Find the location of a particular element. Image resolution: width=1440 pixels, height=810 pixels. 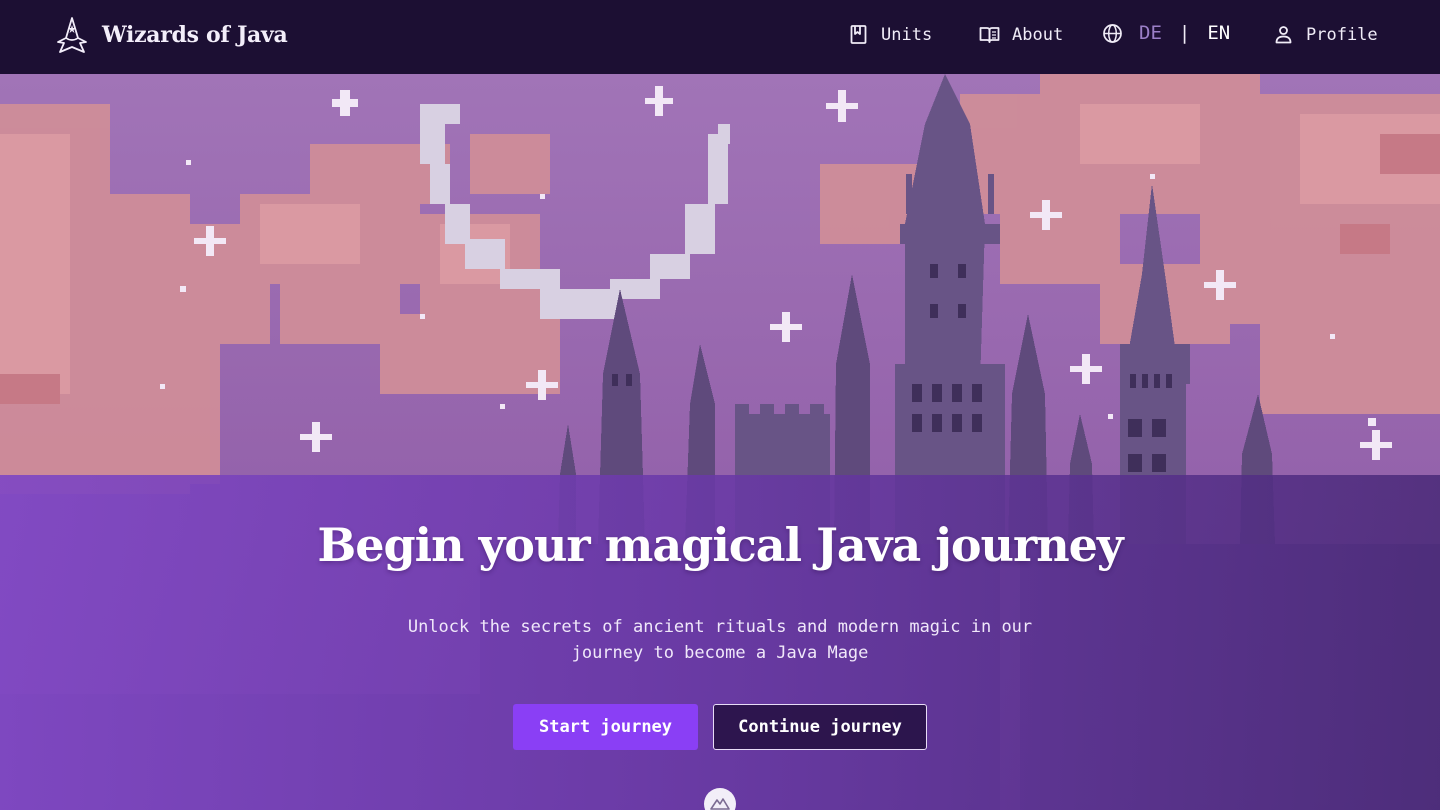

continue-journey-button: Continue journey is located at coordinates (820, 727).